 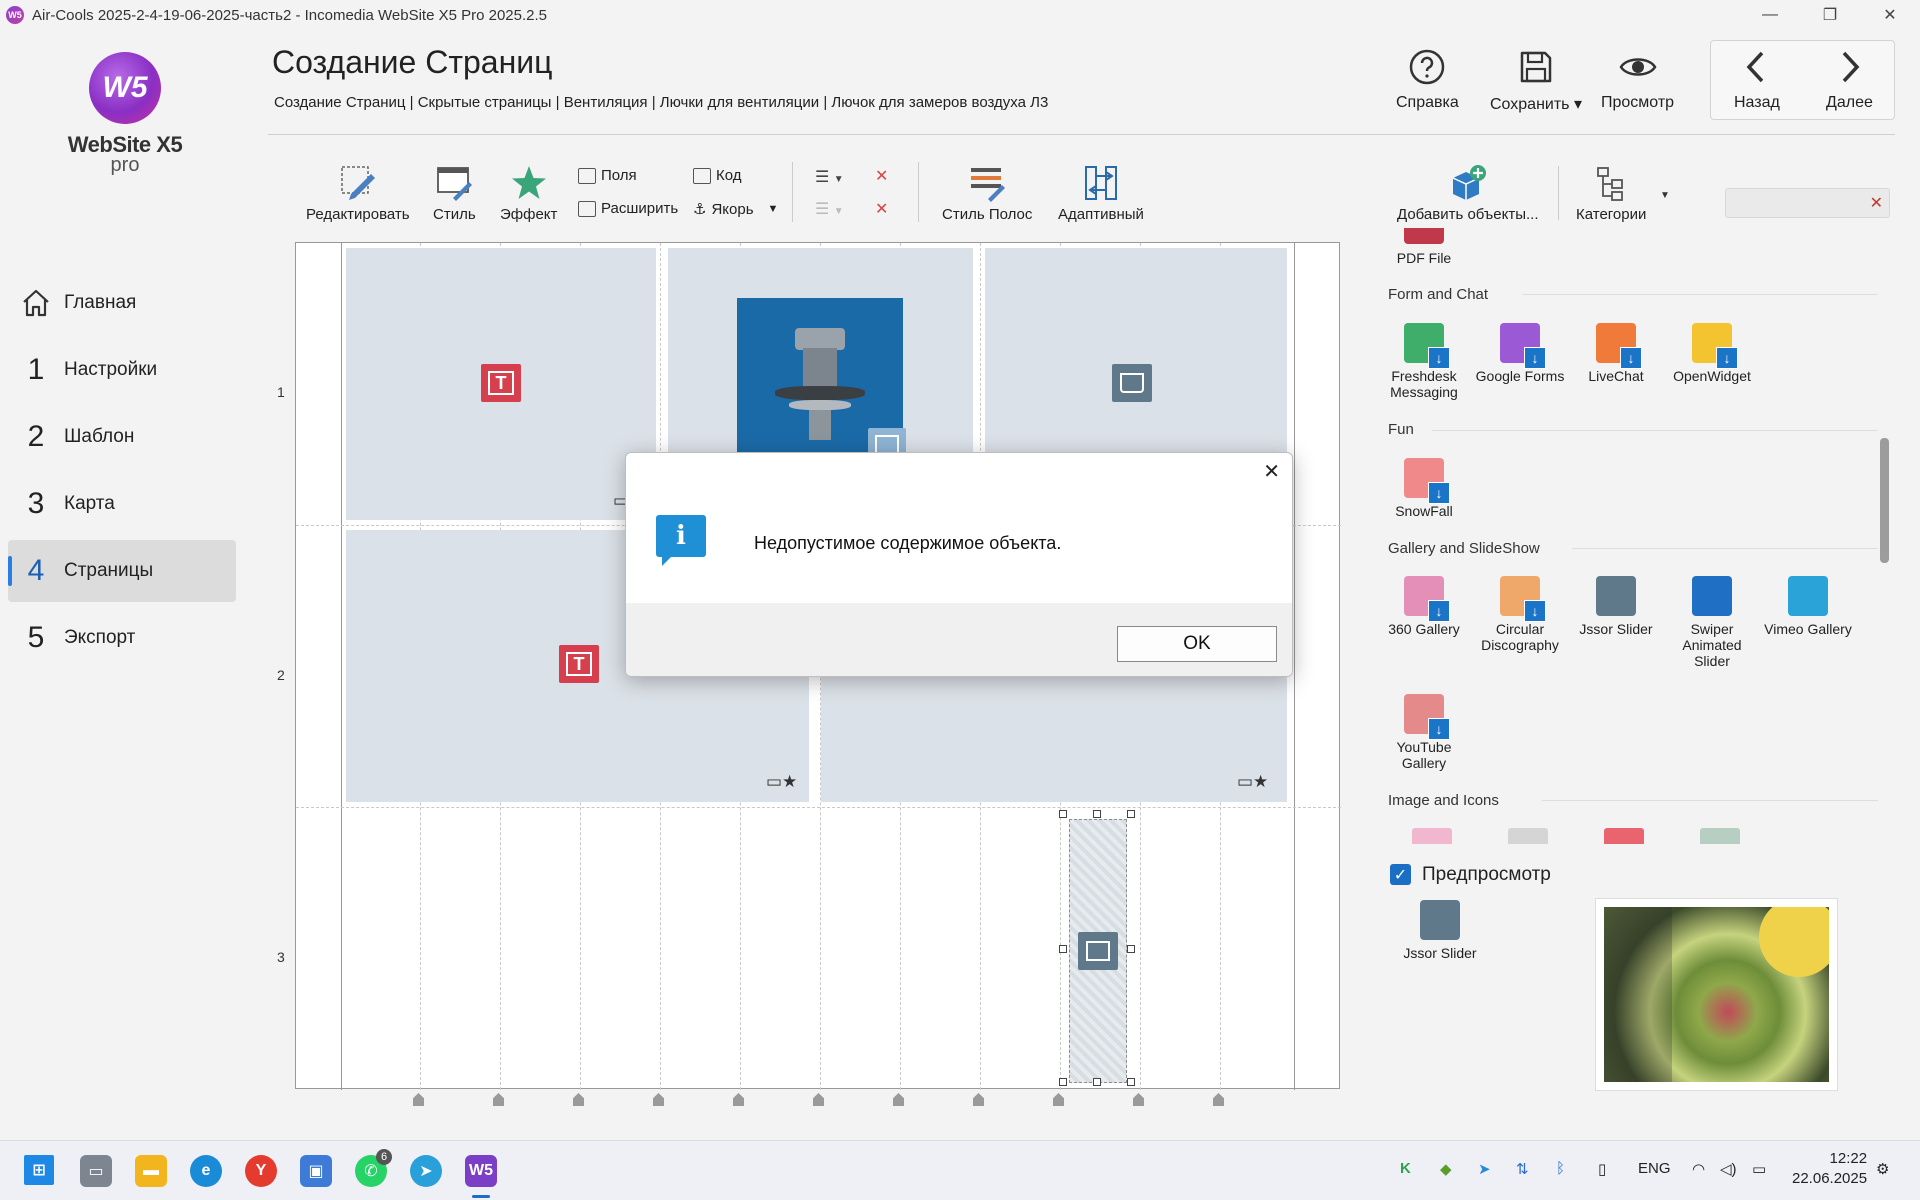 I want to click on text-object-cell: T, so click(x=501, y=384).